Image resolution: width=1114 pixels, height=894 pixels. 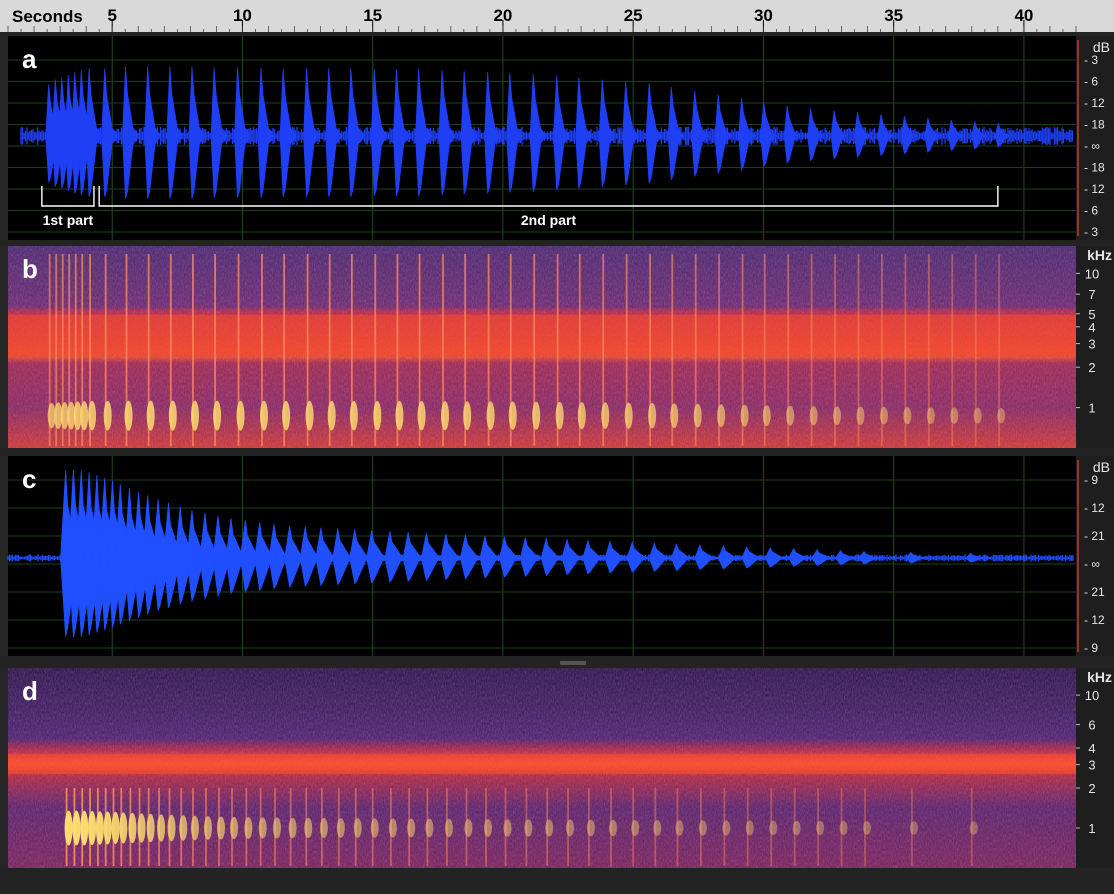 I want to click on time-axis-label: Seconds, so click(x=47, y=16).